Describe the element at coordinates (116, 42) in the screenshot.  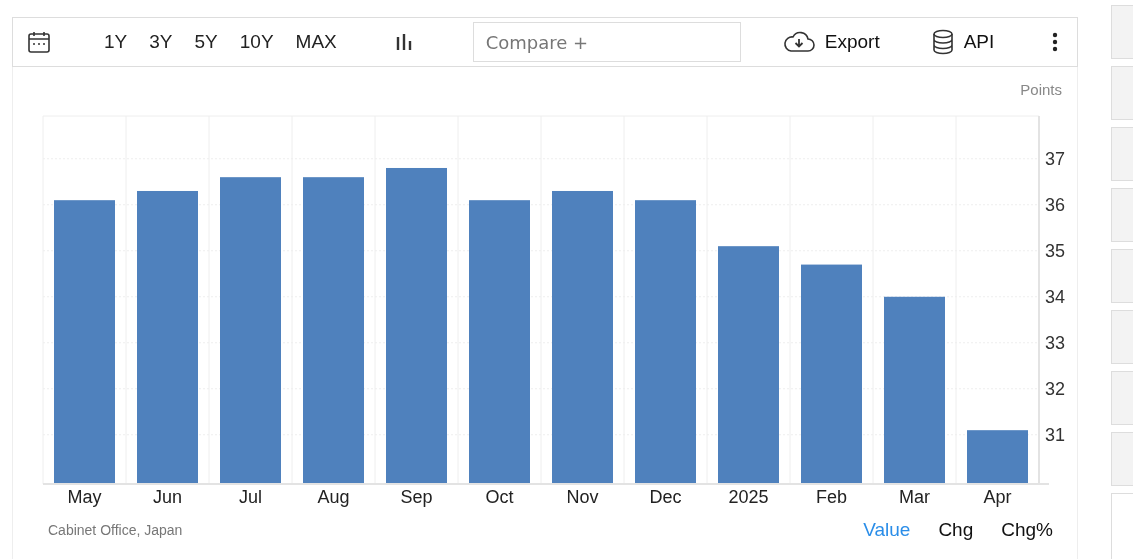
I see `range-button: 1Y` at that location.